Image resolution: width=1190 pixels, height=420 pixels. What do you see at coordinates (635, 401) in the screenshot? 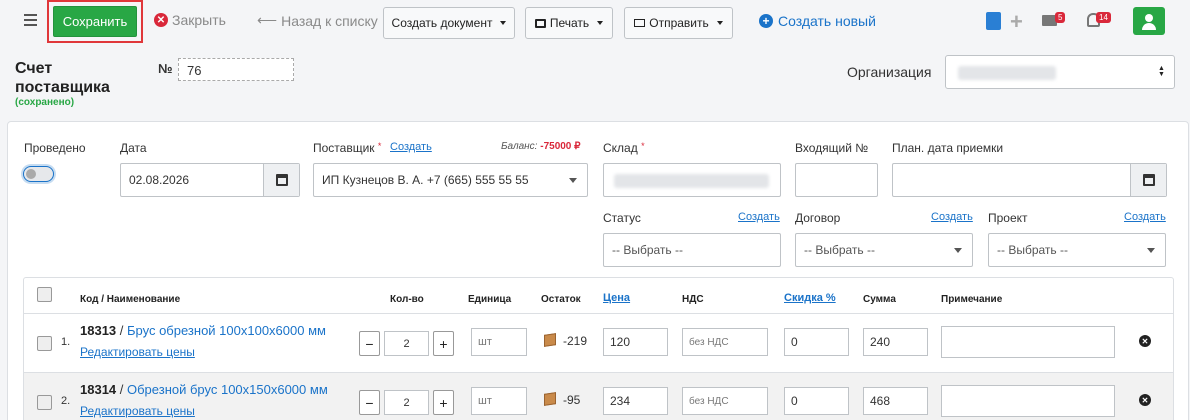
I see `price-input: 234` at bounding box center [635, 401].